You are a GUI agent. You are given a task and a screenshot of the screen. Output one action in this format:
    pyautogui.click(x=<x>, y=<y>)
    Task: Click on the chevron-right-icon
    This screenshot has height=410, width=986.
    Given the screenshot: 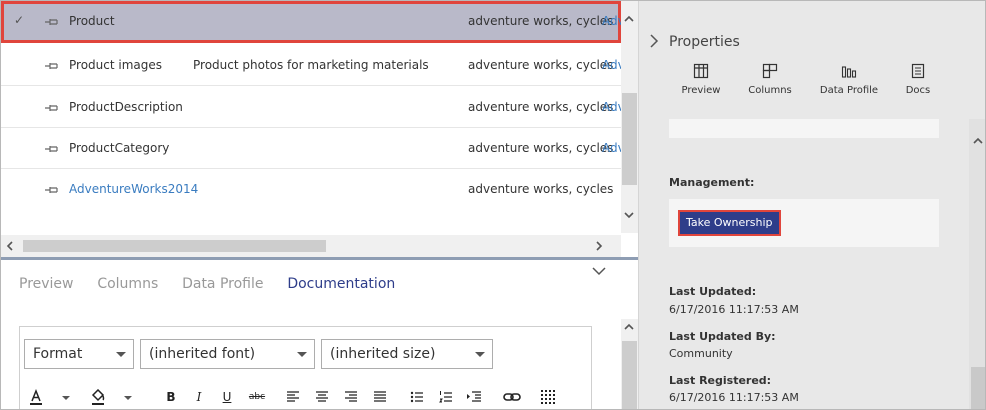 What is the action you would take?
    pyautogui.click(x=654, y=41)
    